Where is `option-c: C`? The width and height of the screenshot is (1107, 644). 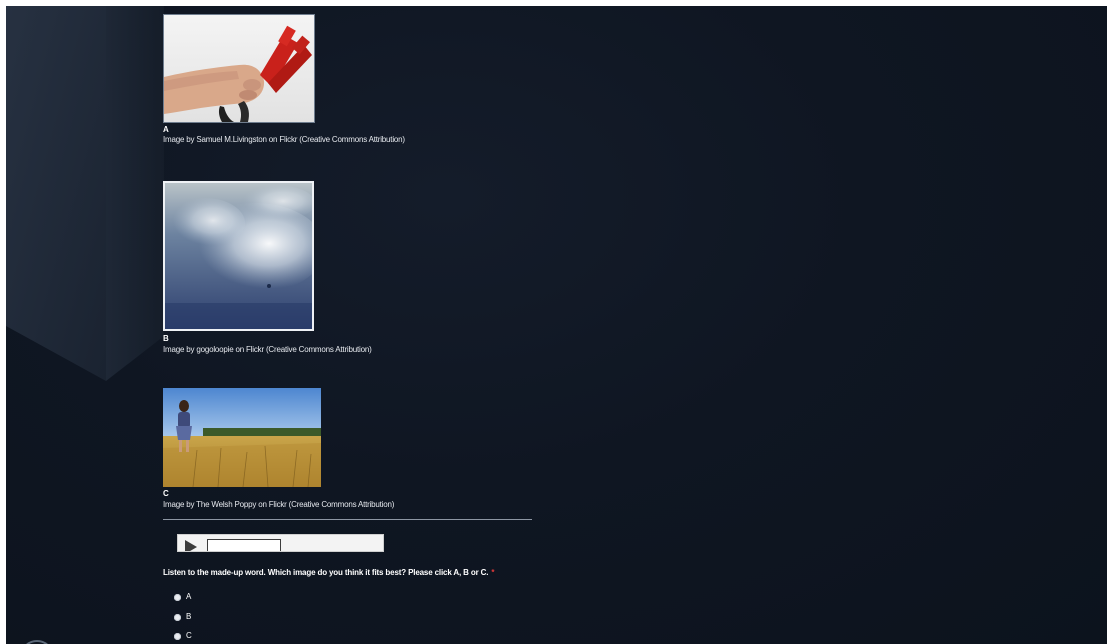
option-c: C is located at coordinates (183, 636).